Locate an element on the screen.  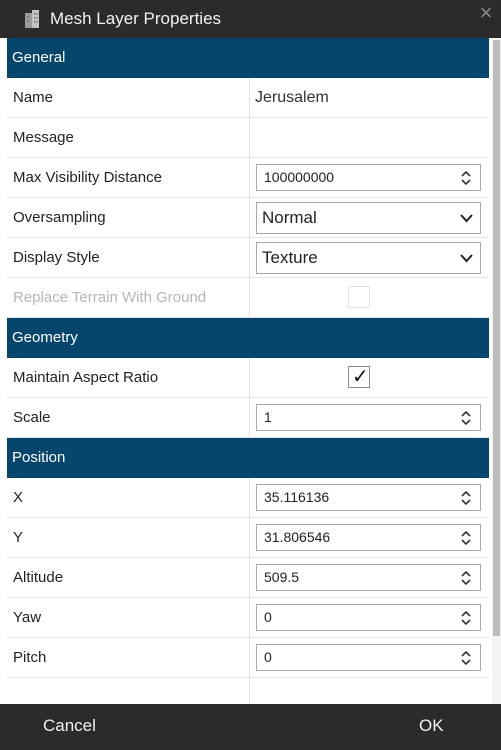
row-maintain-aspect-ratio: Maintain Aspect Ratio ✓ is located at coordinates (248, 378).